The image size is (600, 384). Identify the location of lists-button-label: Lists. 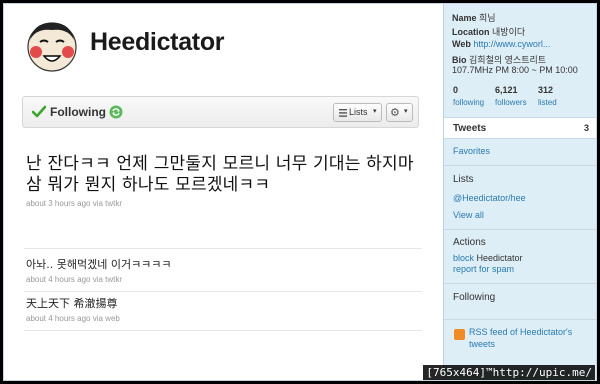
(358, 112).